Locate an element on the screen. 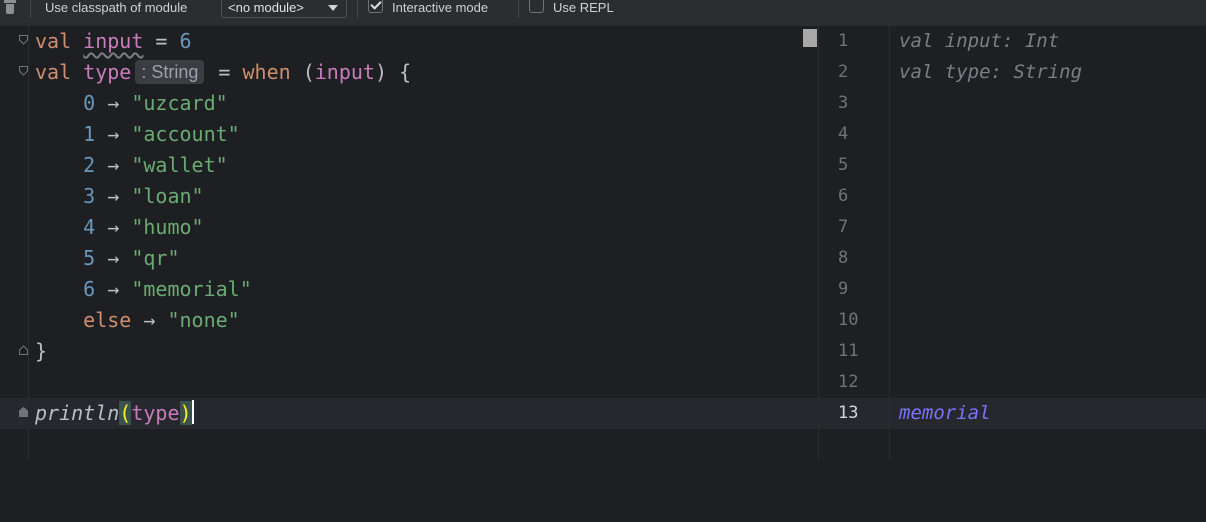 Image resolution: width=1206 pixels, height=522 pixels. paren: ) is located at coordinates (185, 413).